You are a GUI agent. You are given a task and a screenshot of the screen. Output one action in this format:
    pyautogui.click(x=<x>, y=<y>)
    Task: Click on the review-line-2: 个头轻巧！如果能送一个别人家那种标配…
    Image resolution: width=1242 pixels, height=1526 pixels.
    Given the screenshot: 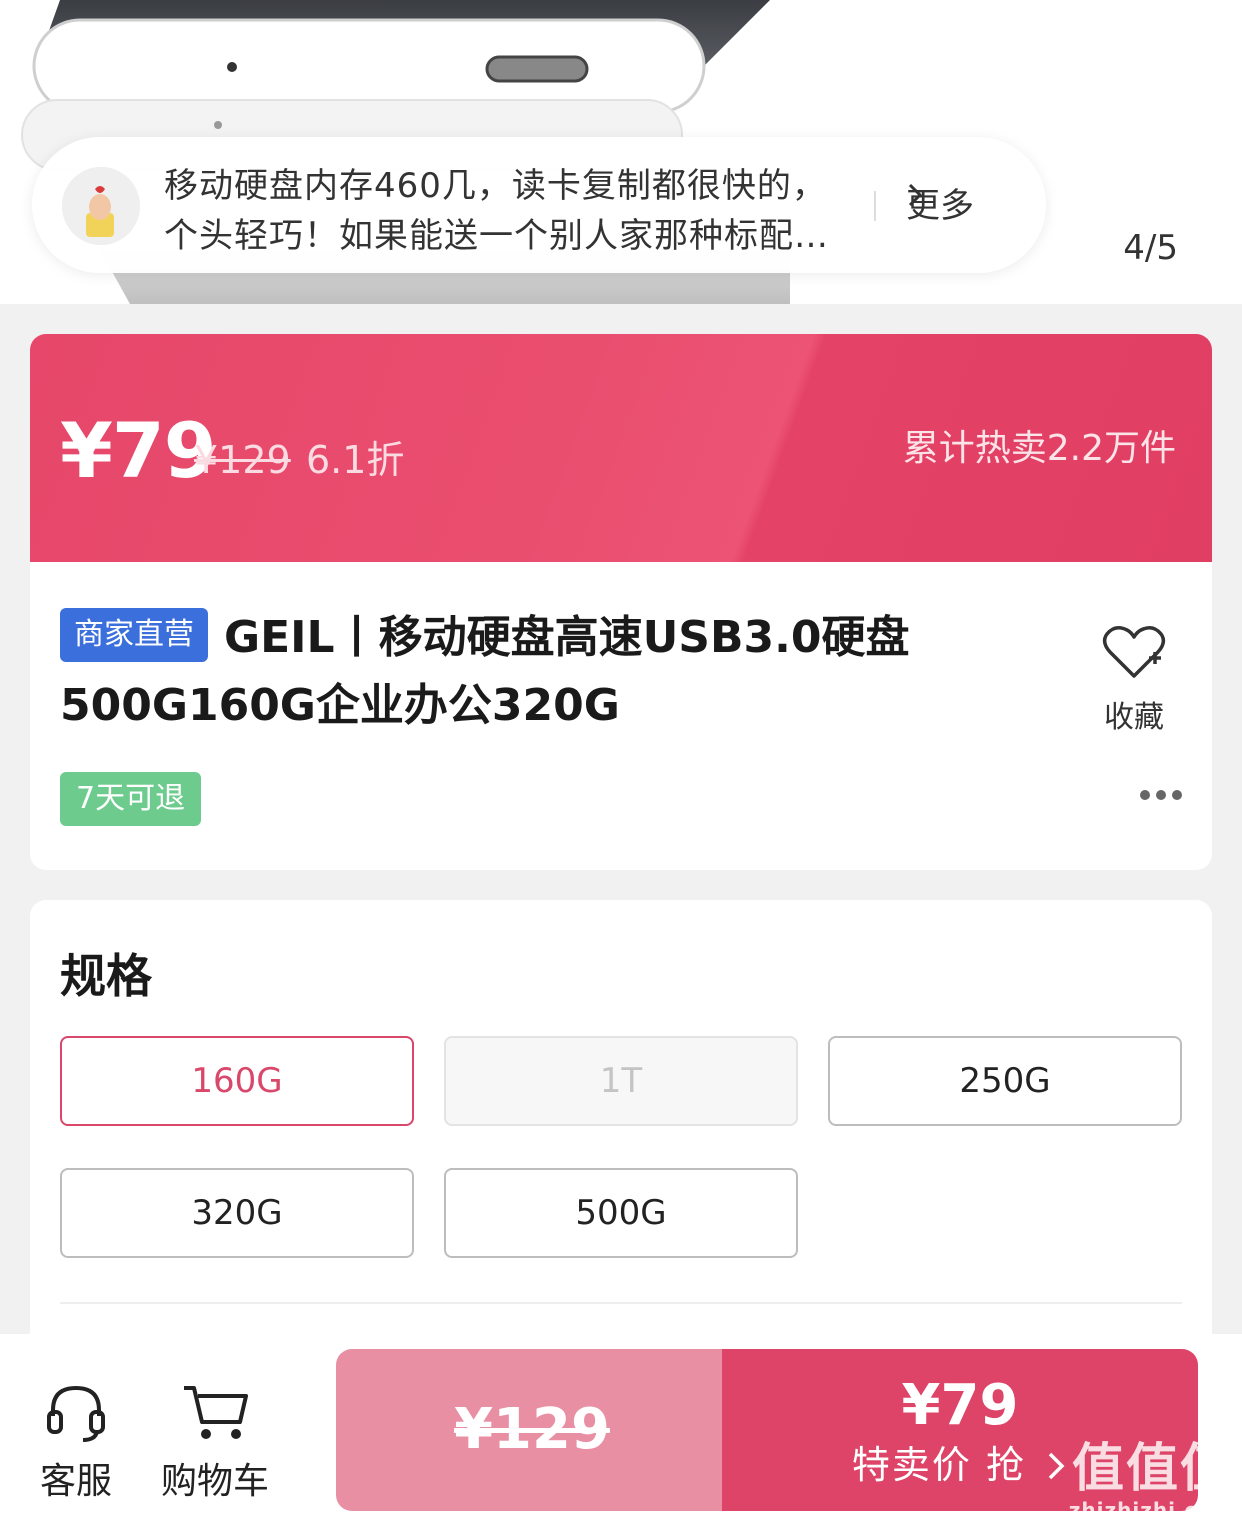 What is the action you would take?
    pyautogui.click(x=496, y=236)
    